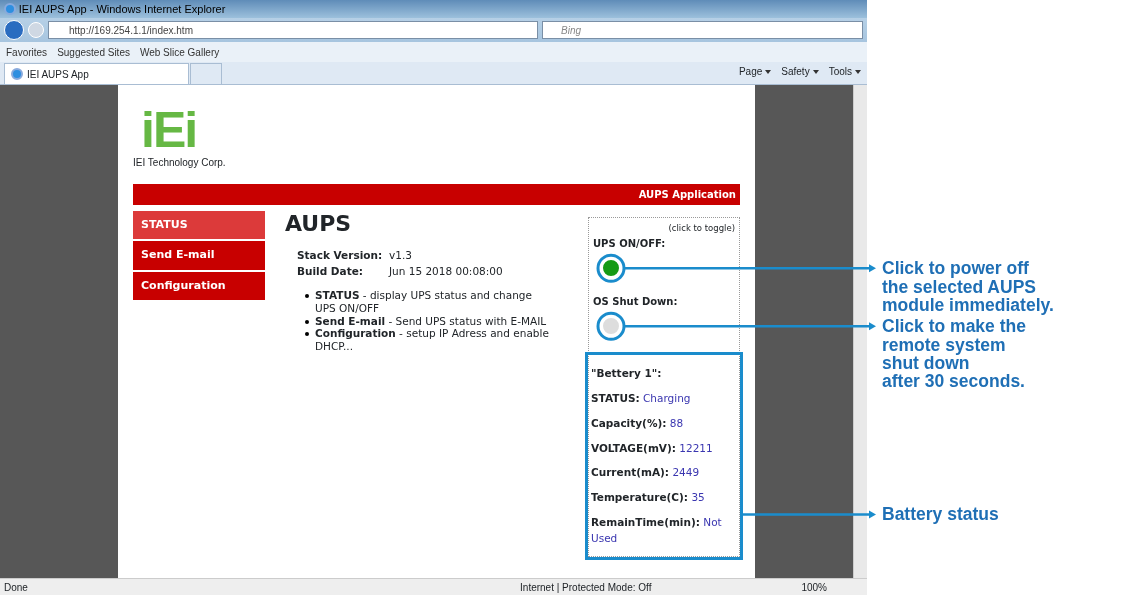 This screenshot has height=595, width=1147. I want to click on info-value: v1.3, so click(400, 254).